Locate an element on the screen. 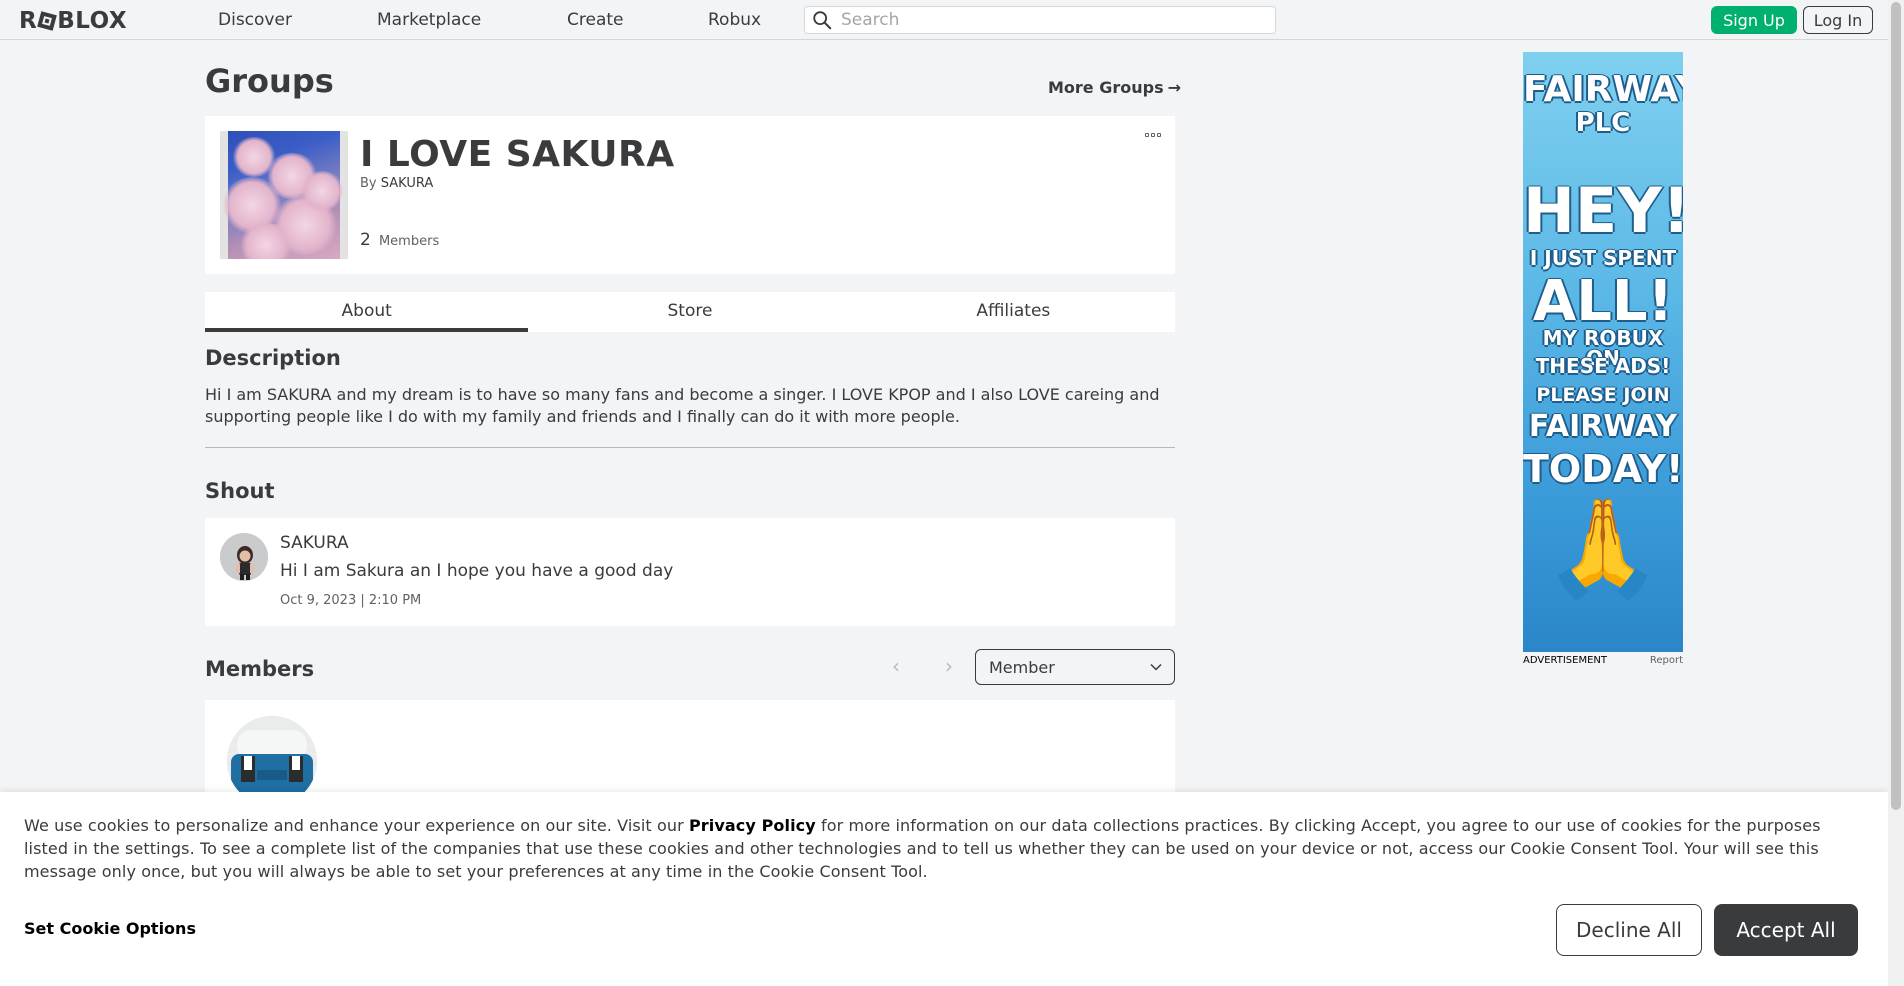 The height and width of the screenshot is (986, 1904). accept-all-button: Accept All is located at coordinates (1786, 930).